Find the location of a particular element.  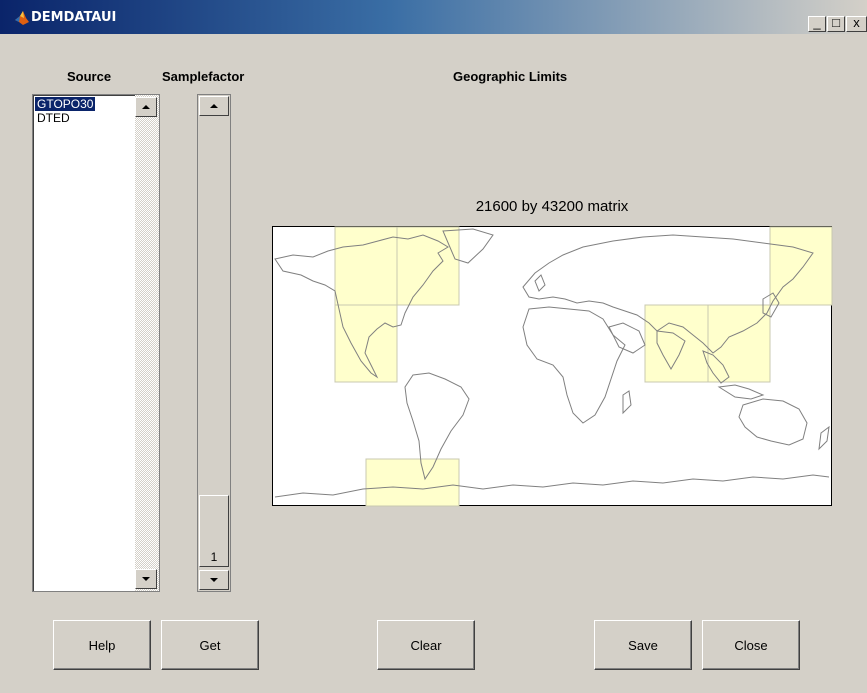

save-button: Save is located at coordinates (643, 645).